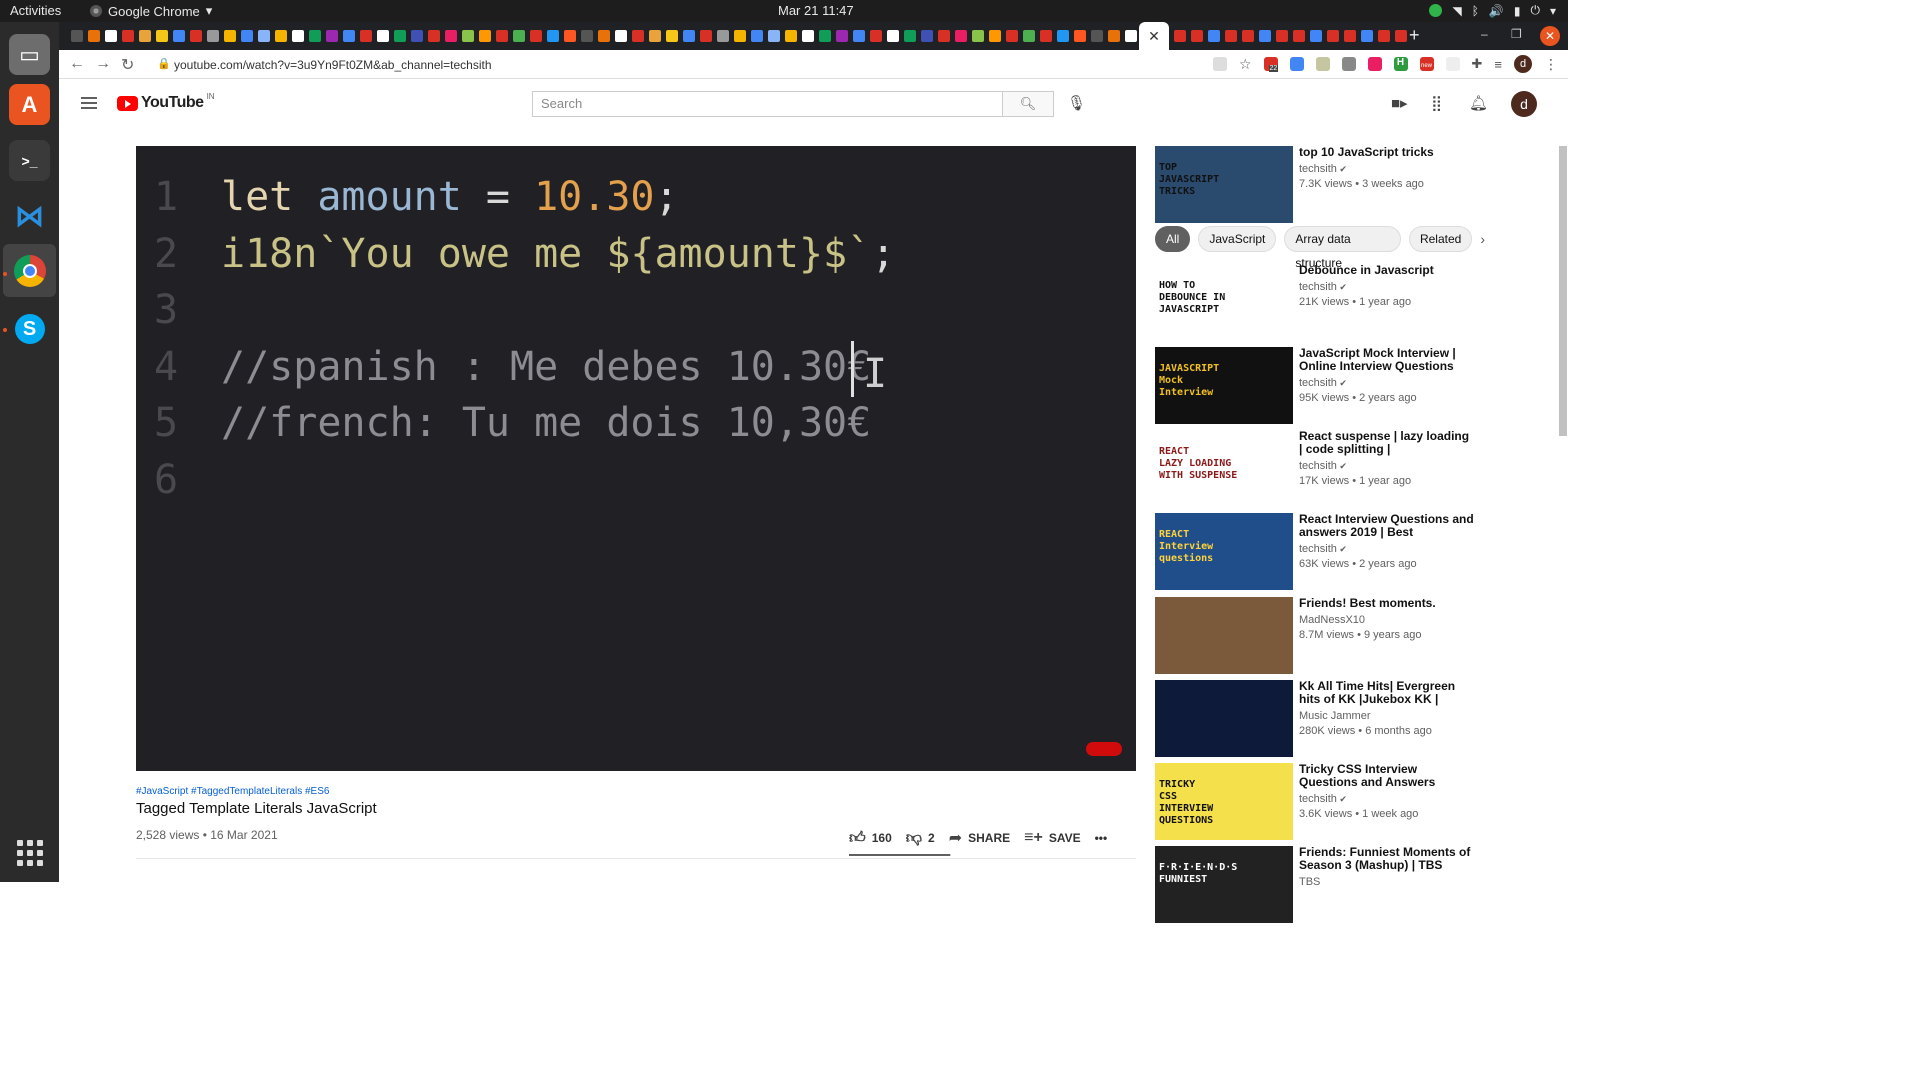 This screenshot has width=1920, height=1080. I want to click on clock: Mar 21 11:47, so click(816, 10).